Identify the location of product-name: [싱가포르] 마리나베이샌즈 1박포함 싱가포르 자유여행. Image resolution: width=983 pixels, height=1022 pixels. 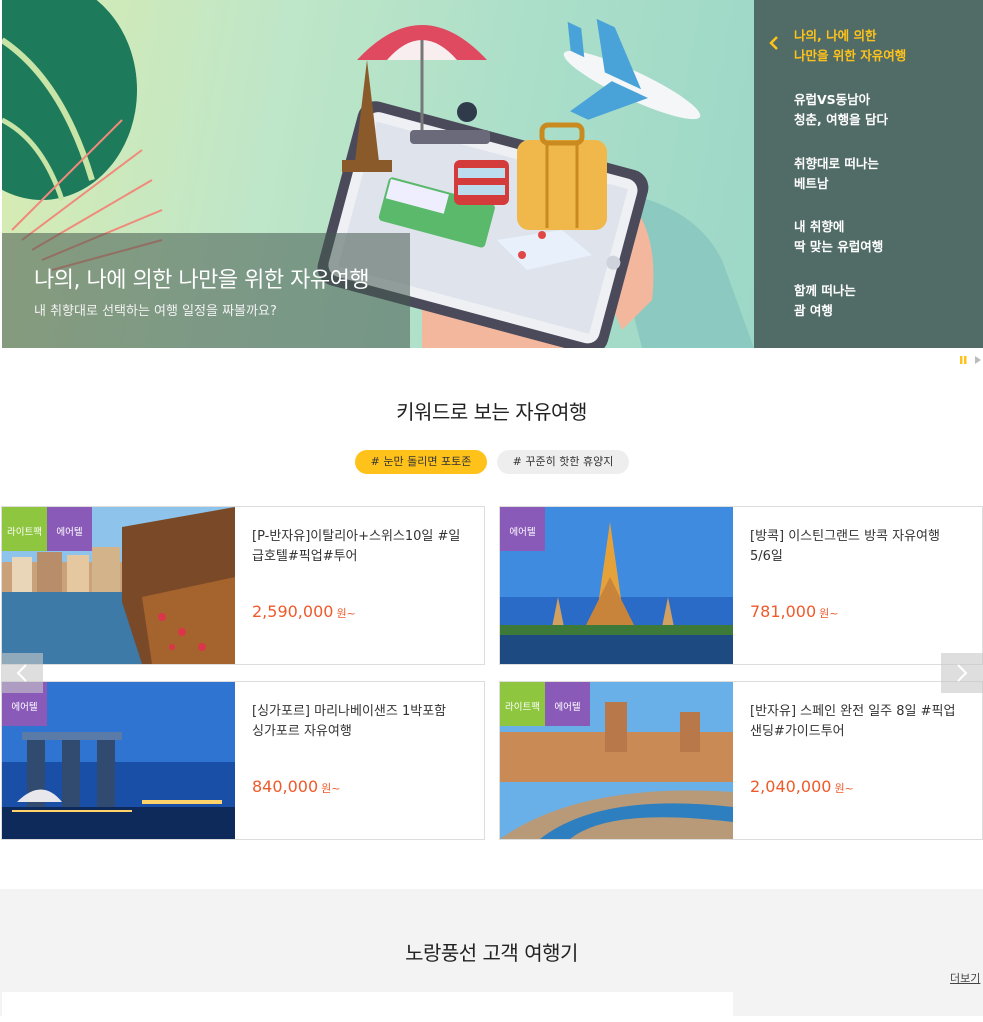
(357, 722).